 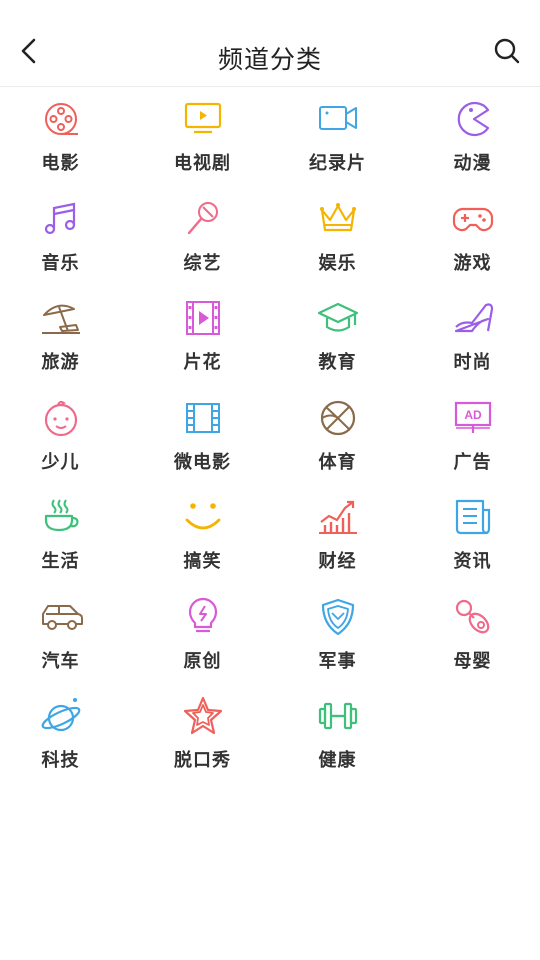 What do you see at coordinates (472, 163) in the screenshot?
I see `category-label: 动漫` at bounding box center [472, 163].